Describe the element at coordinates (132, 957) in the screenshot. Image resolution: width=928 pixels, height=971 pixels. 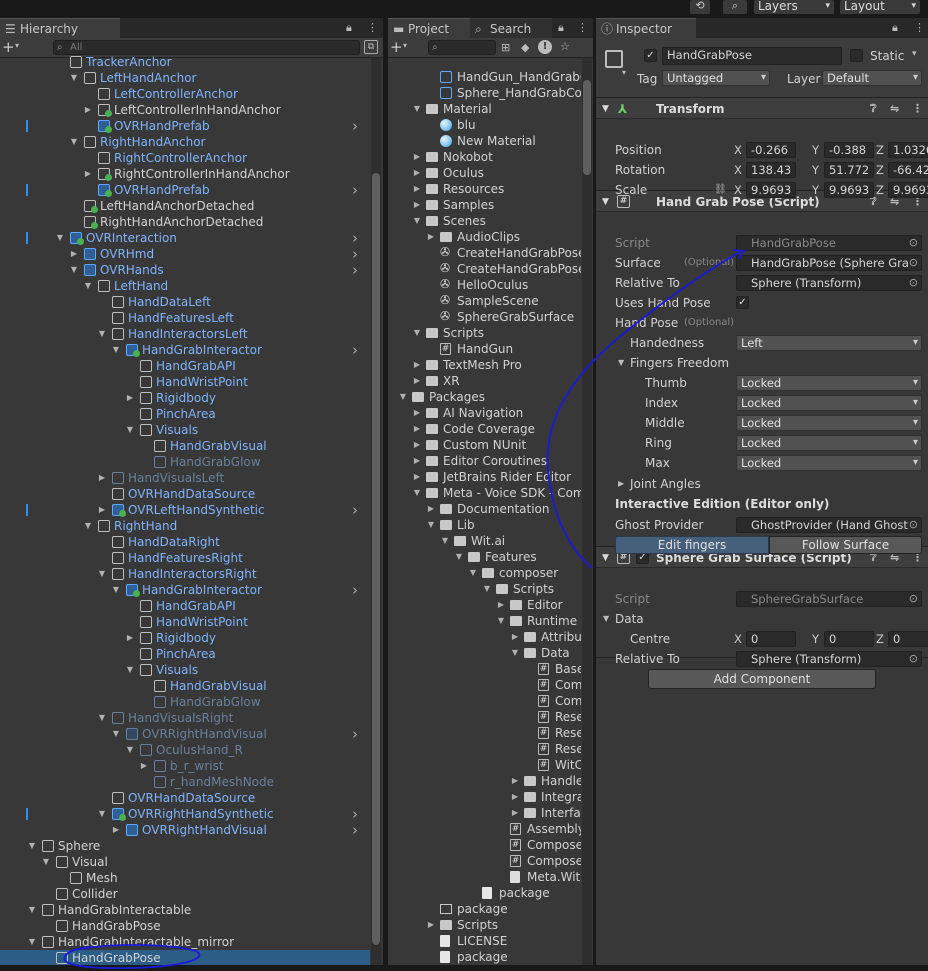
I see `annotation-circle` at that location.